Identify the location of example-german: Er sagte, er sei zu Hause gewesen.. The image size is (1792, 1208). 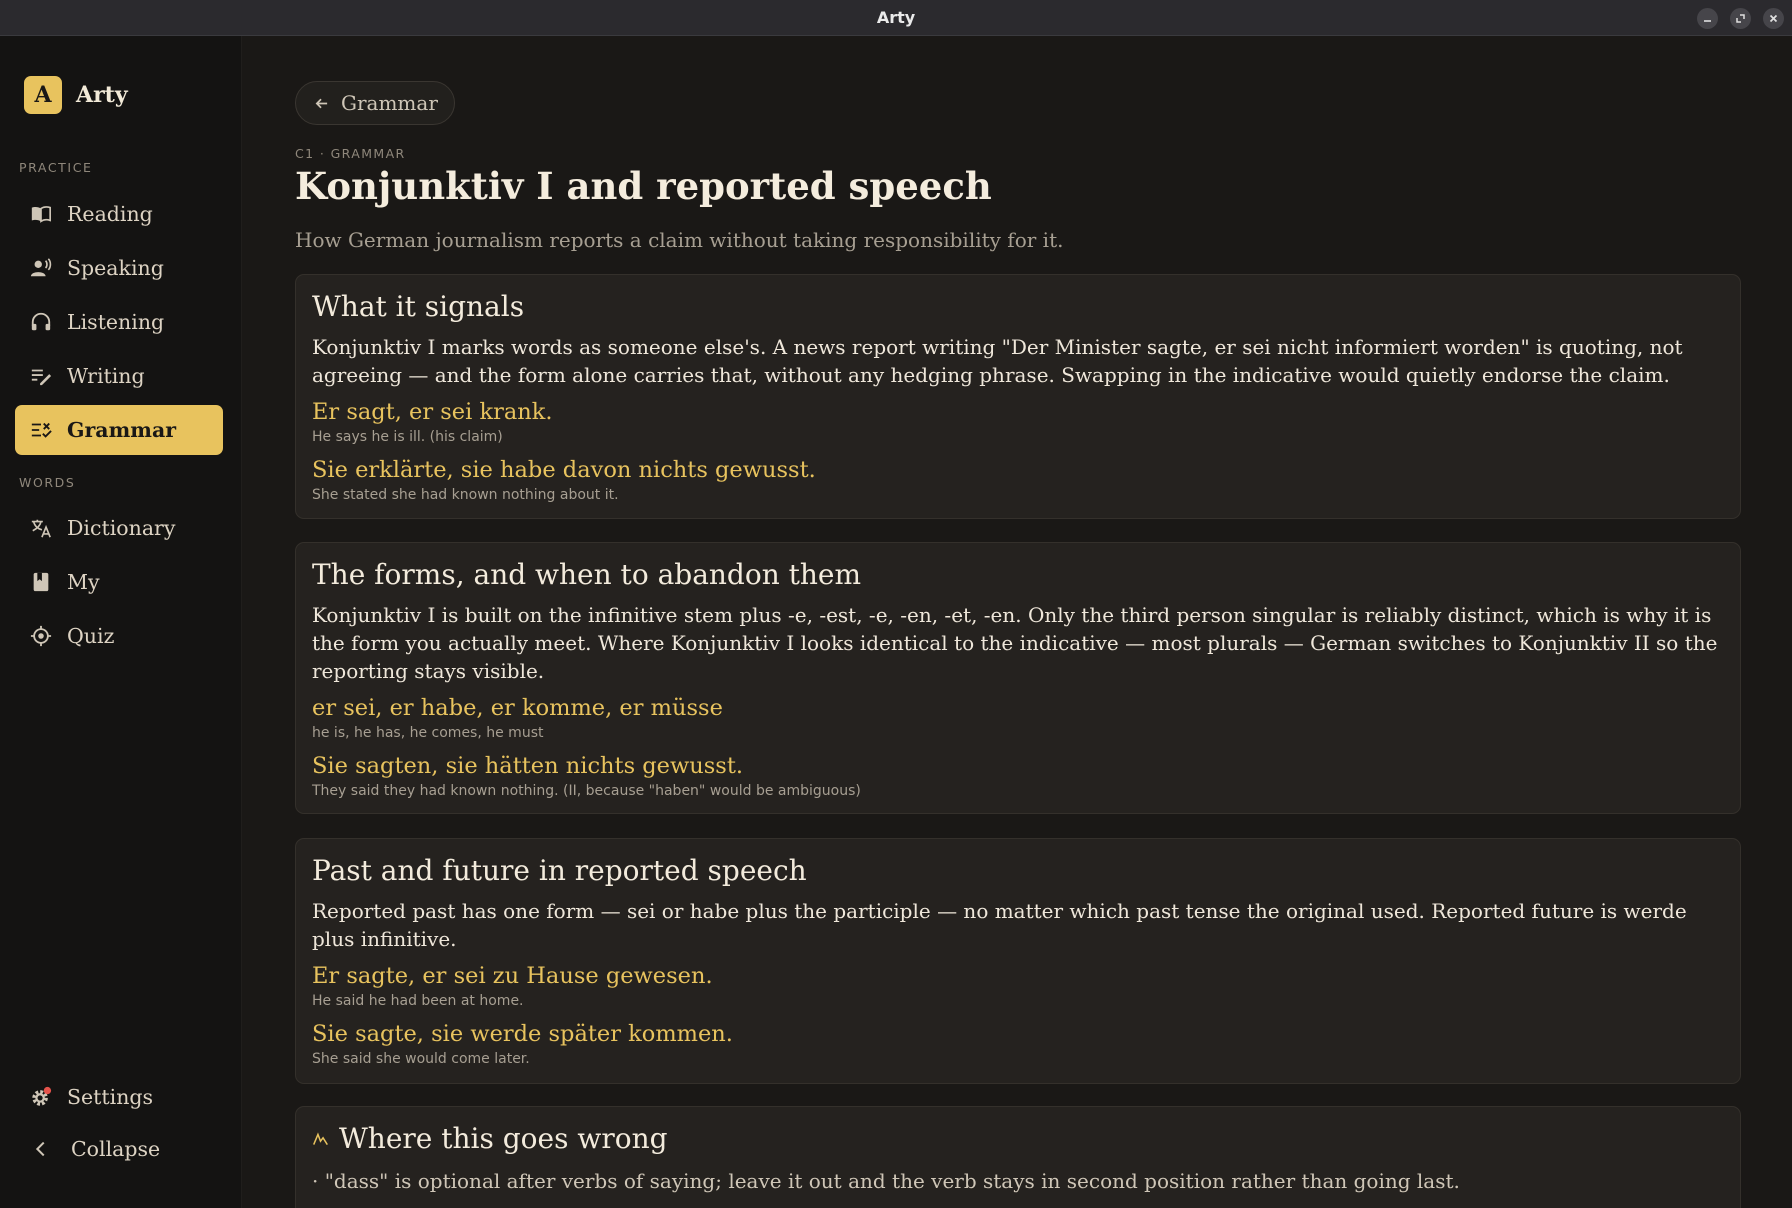
(512, 976).